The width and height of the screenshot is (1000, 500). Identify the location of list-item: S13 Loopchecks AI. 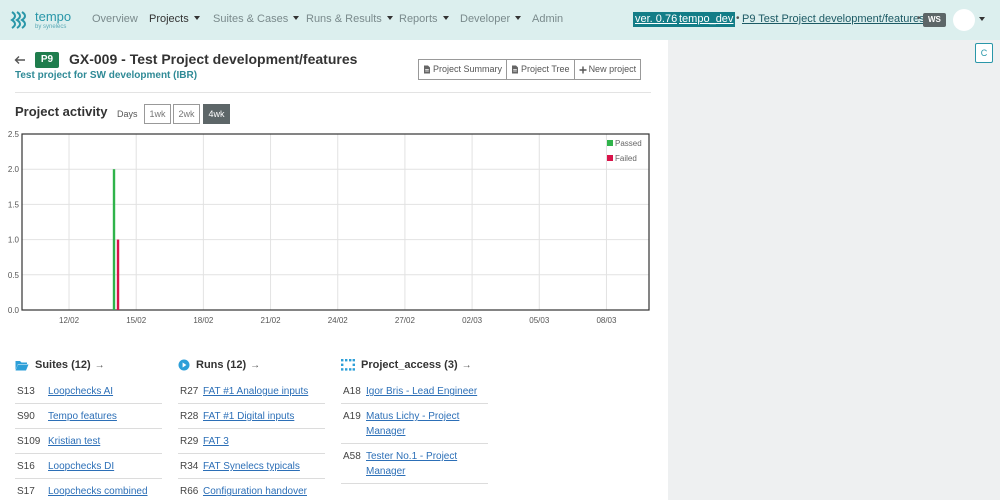
(88, 391).